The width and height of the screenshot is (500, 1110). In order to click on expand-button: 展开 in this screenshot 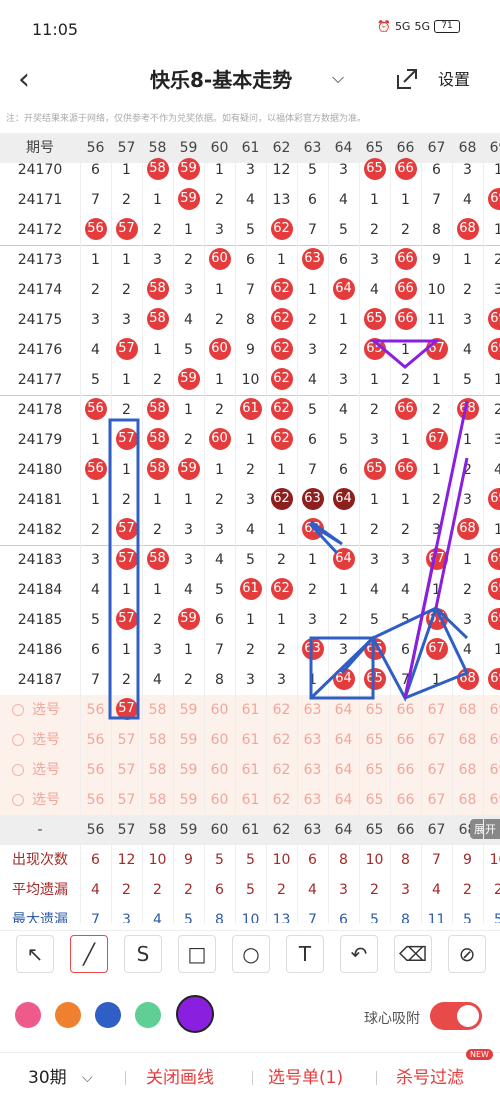, I will do `click(485, 829)`.